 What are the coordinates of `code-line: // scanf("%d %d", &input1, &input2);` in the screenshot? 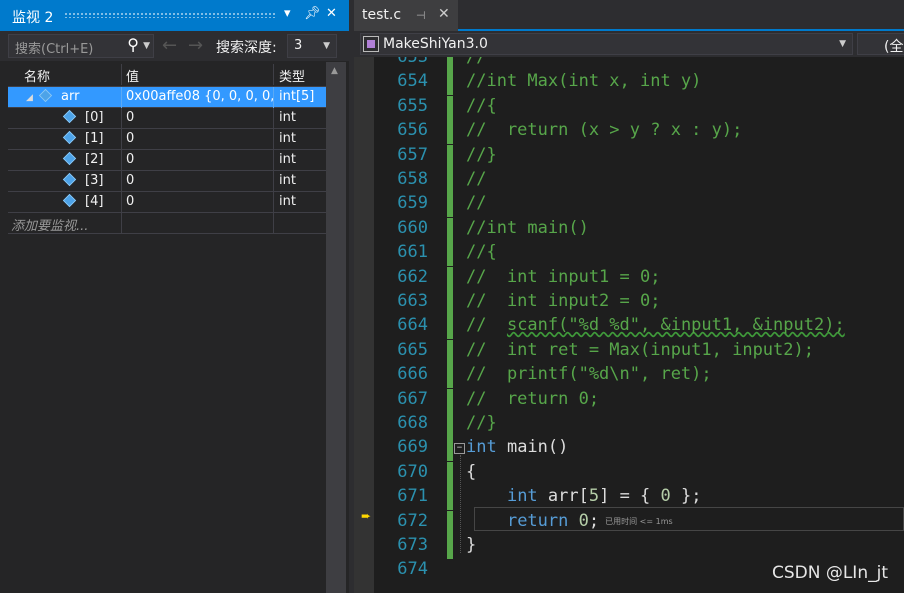 It's located at (655, 327).